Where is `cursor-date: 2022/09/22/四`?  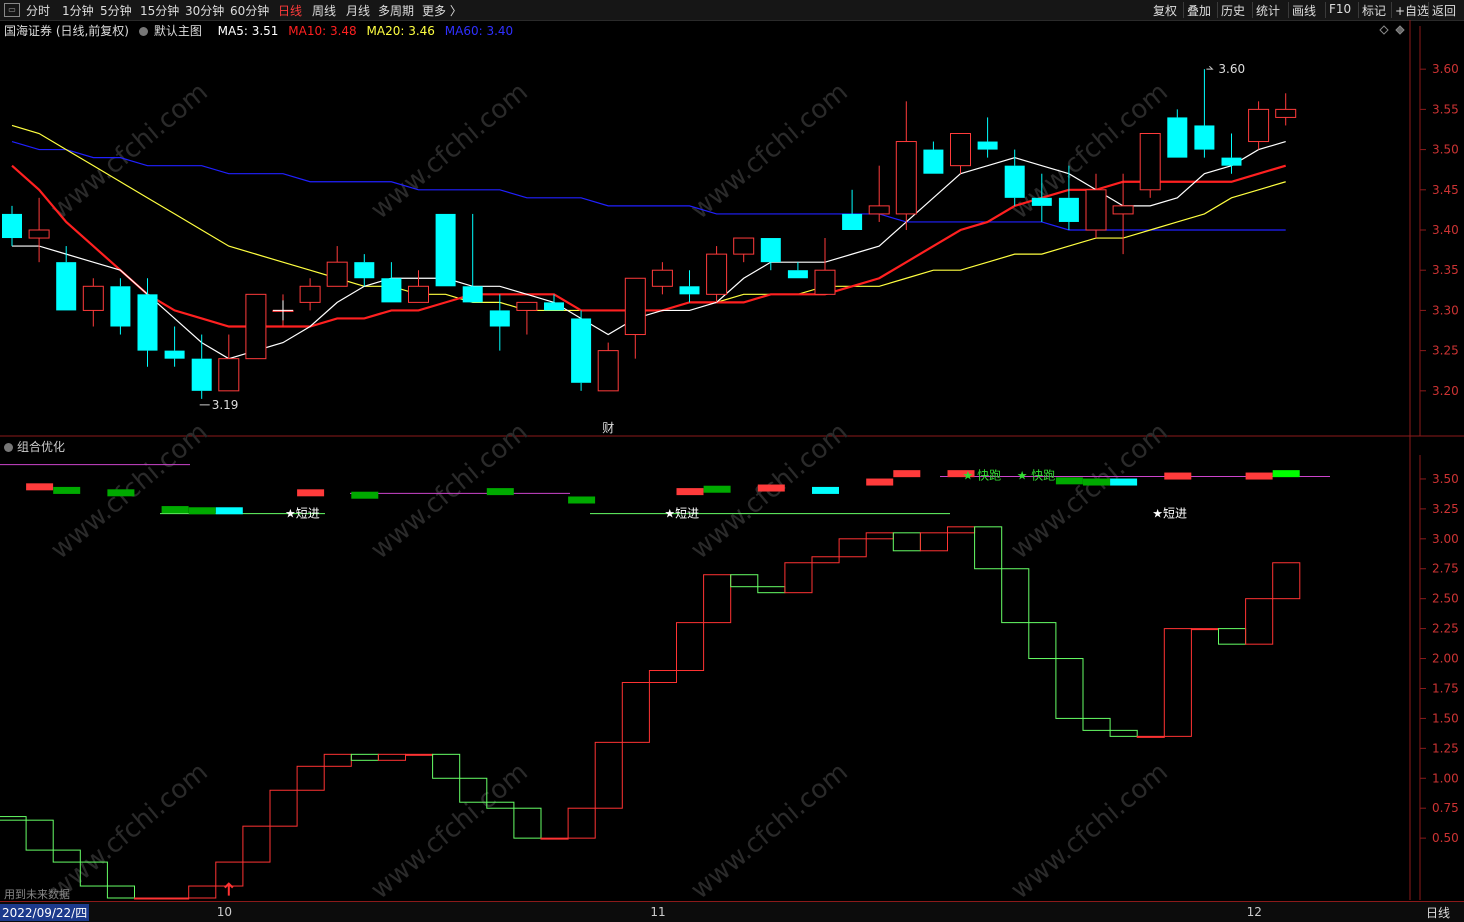 cursor-date: 2022/09/22/四 is located at coordinates (45, 912).